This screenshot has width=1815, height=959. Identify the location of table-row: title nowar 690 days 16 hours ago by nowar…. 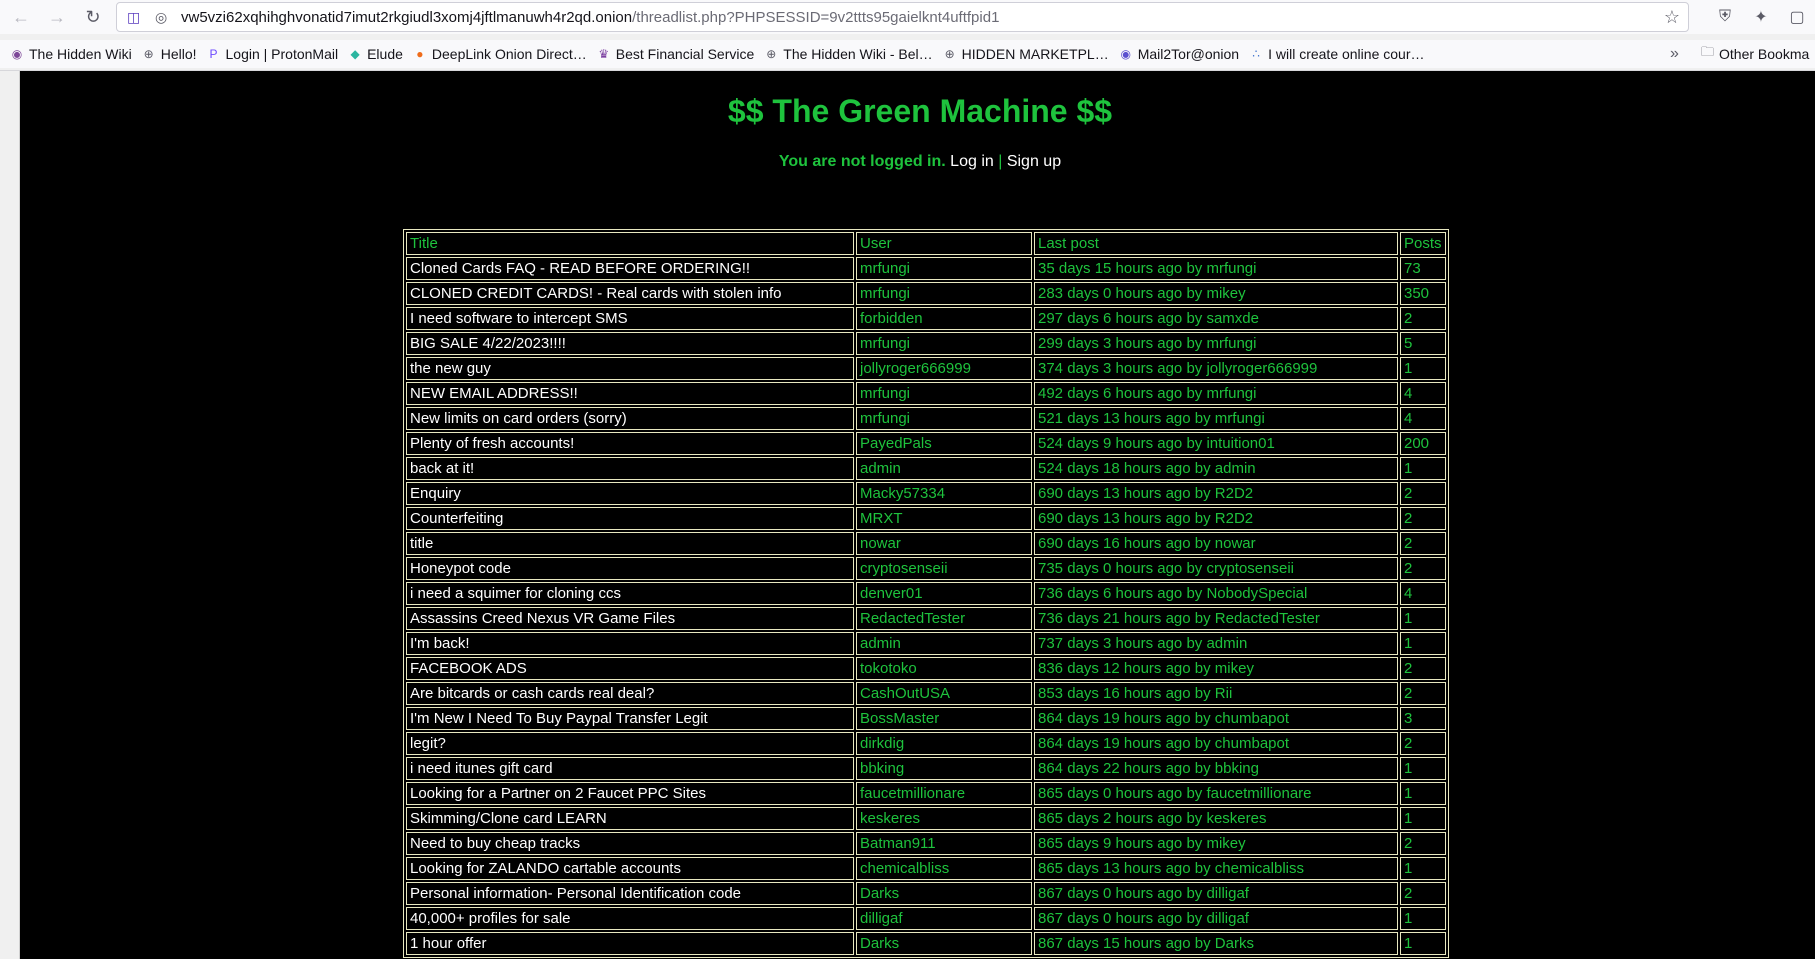
(926, 543).